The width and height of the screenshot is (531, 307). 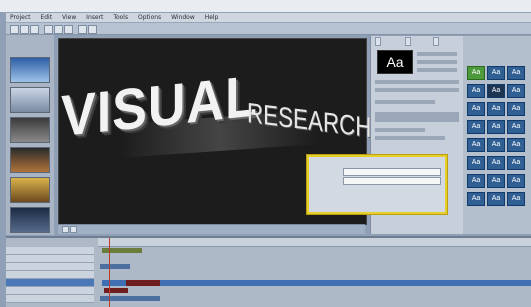 What do you see at coordinates (94, 17) in the screenshot?
I see `menu-insert: Insert` at bounding box center [94, 17].